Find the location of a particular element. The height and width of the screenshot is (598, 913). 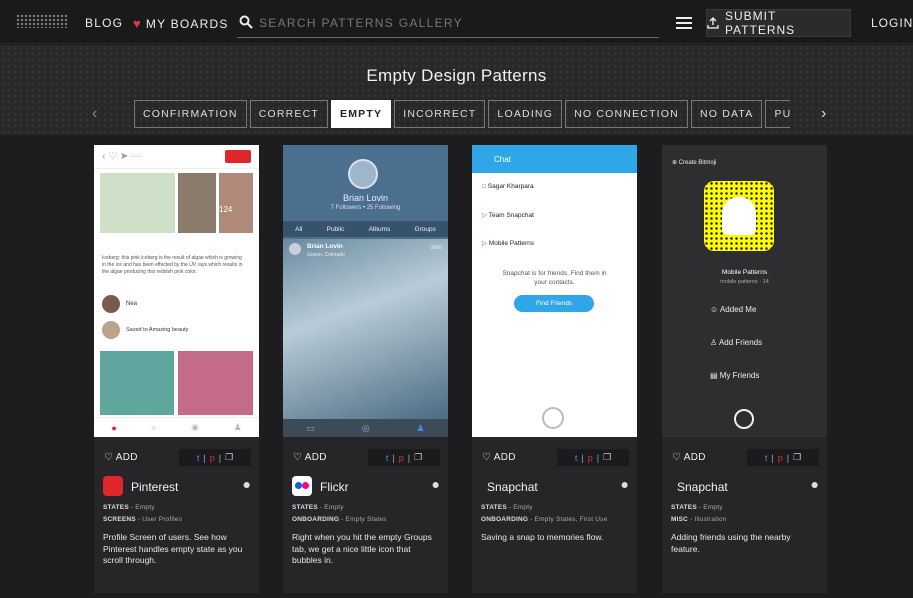

tag-category: MISC - Illustration is located at coordinates (698, 519).